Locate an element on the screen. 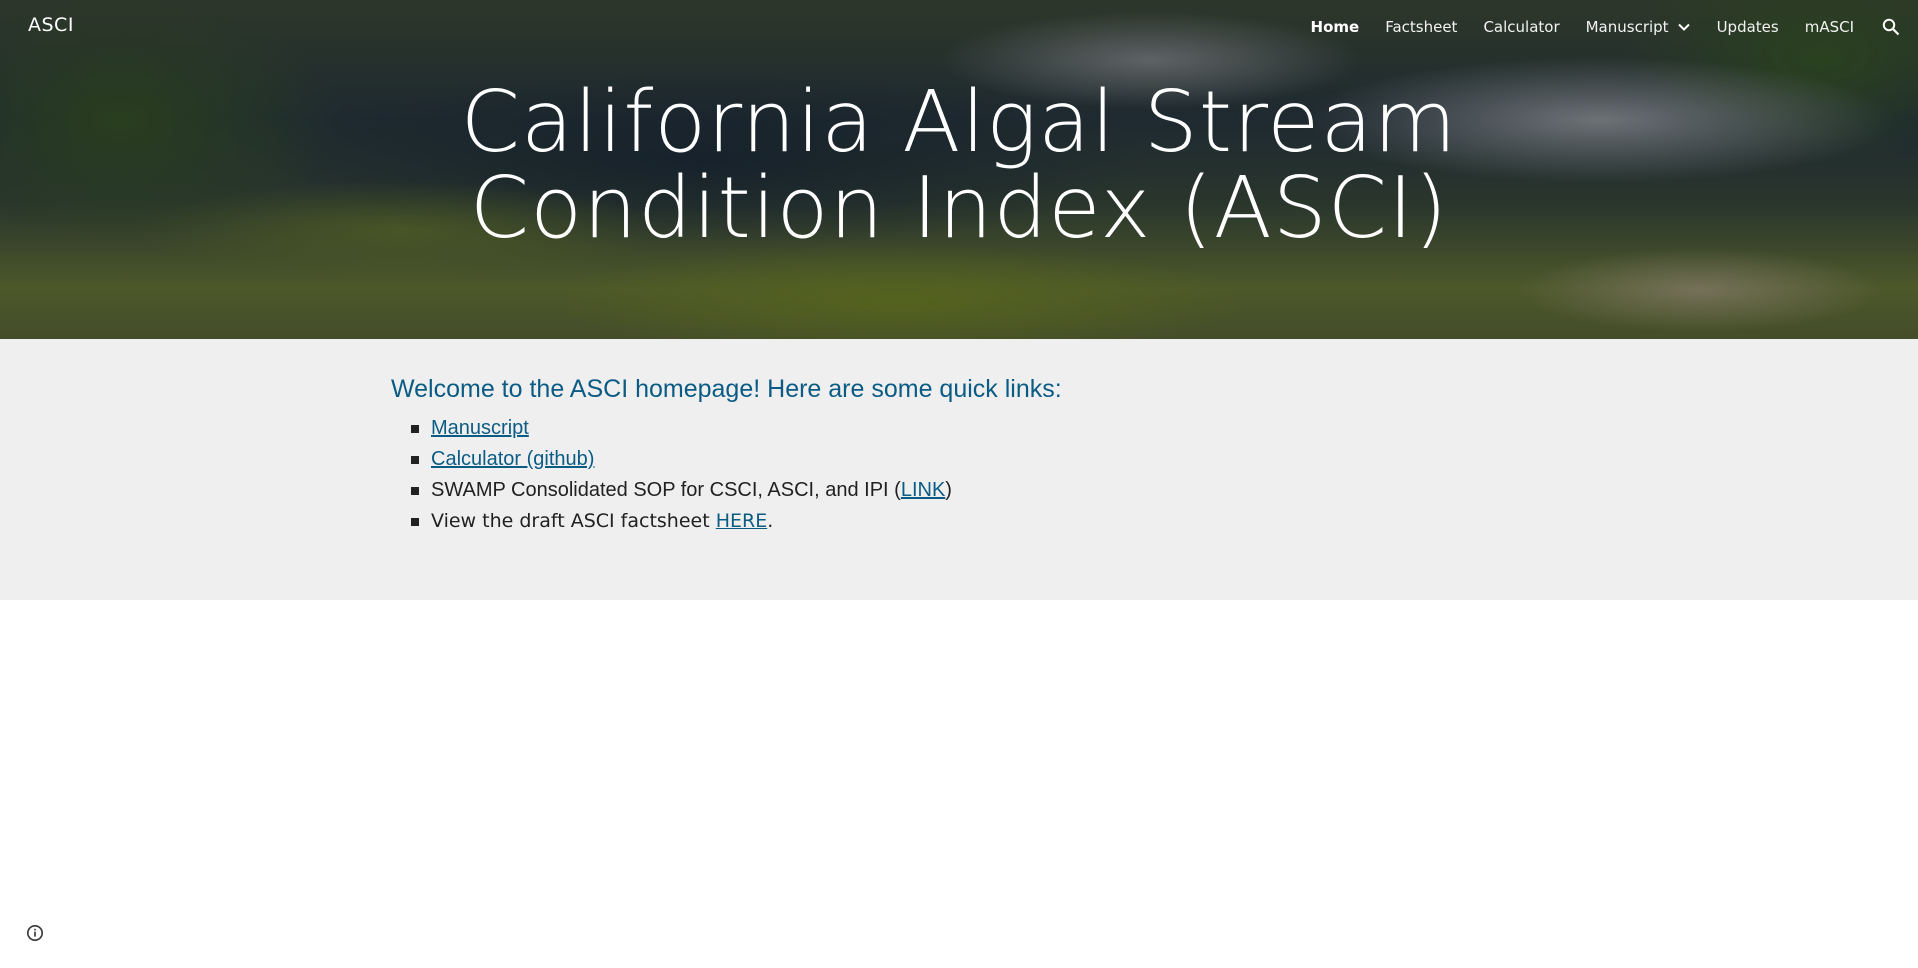 This screenshot has width=1918, height=968. search-icon is located at coordinates (1891, 27).